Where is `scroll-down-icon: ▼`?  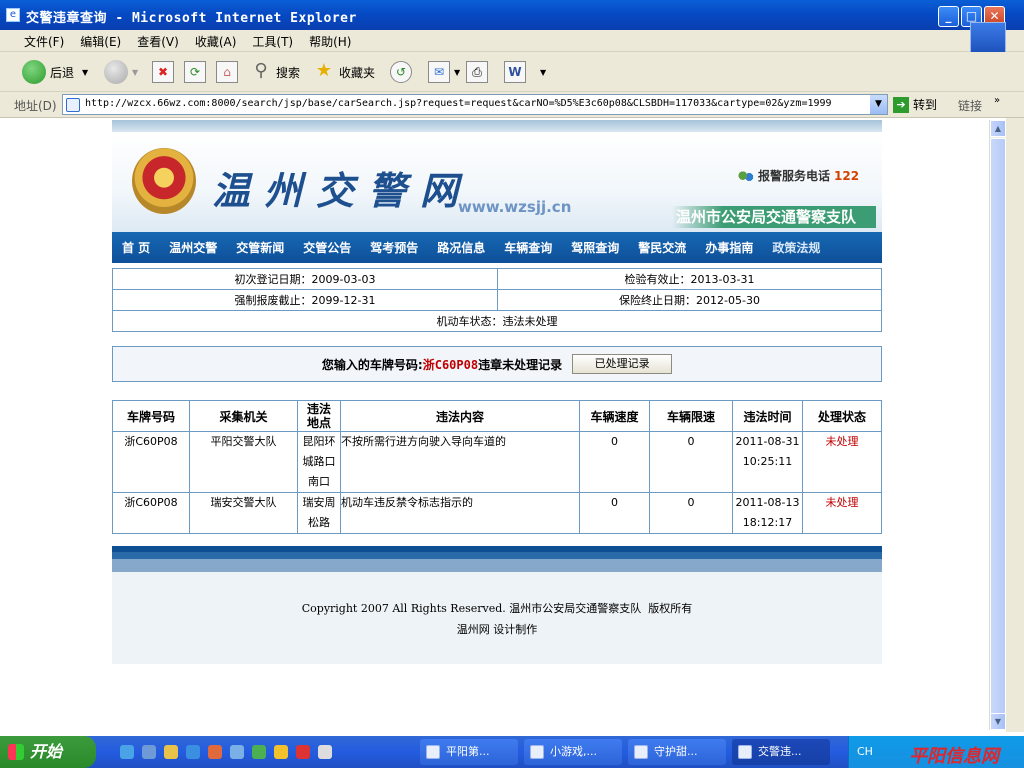
scroll-down-icon: ▼ is located at coordinates (998, 721).